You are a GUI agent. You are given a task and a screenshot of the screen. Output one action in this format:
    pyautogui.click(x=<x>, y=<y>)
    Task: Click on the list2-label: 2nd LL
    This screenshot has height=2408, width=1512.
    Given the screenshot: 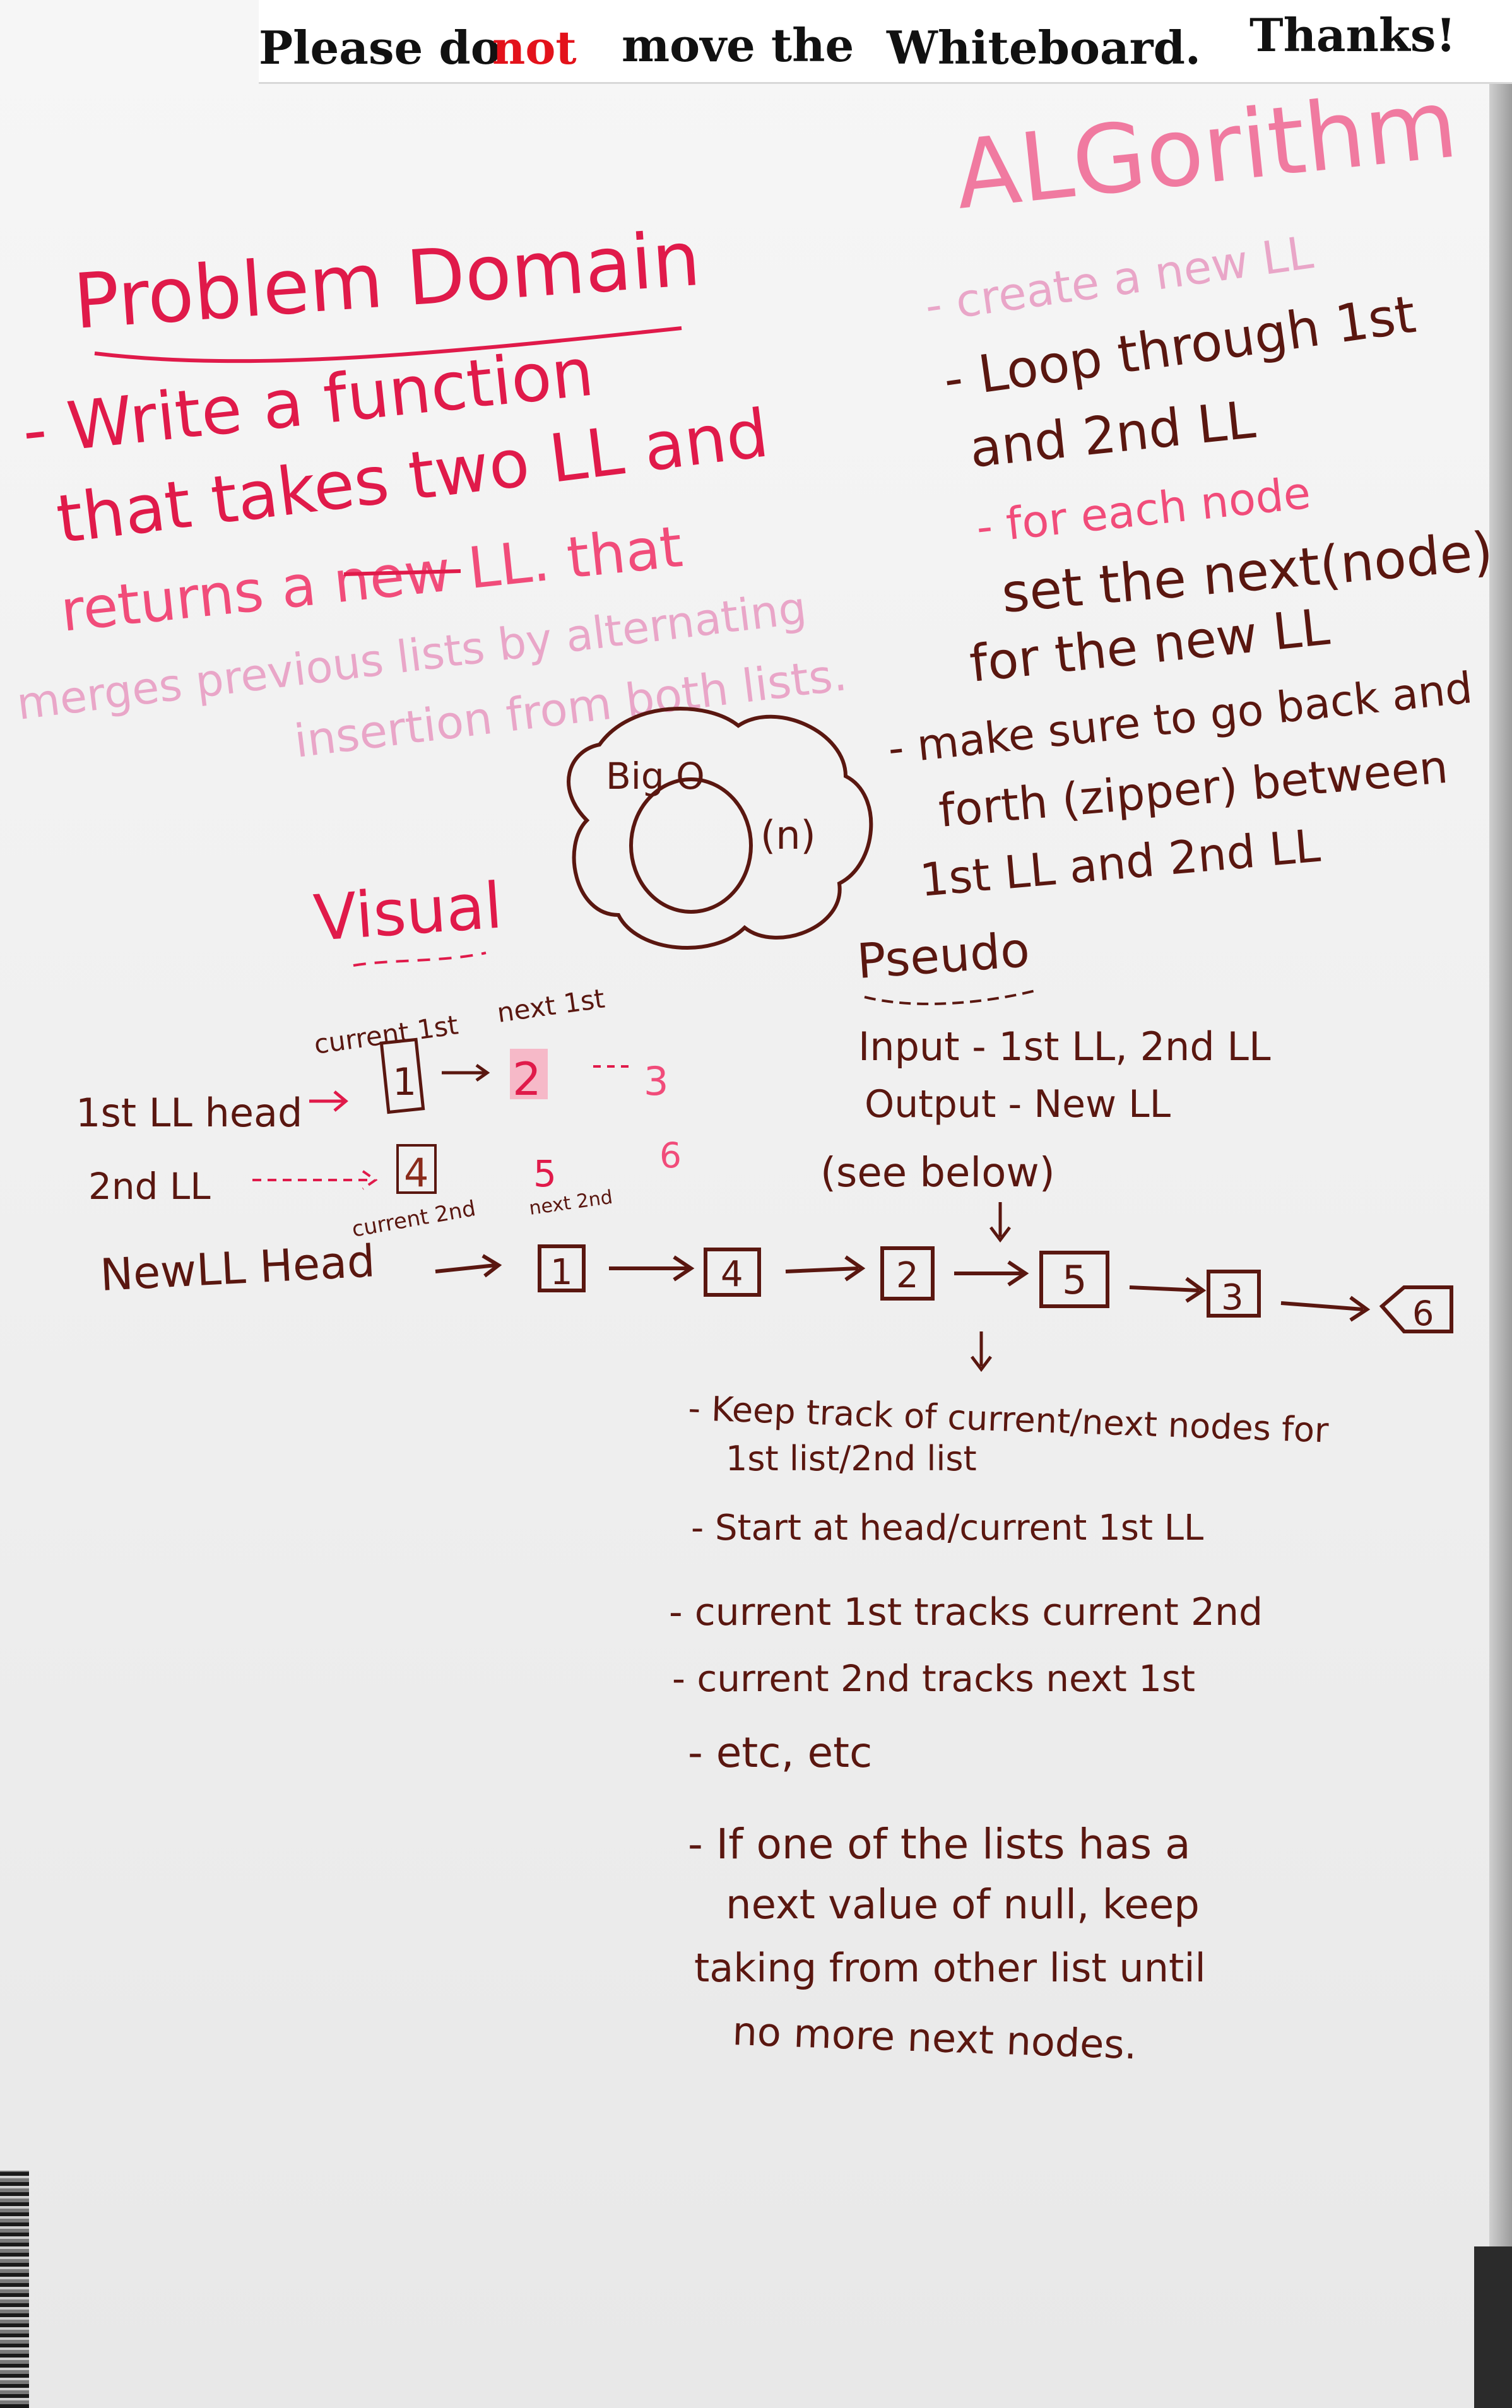 What is the action you would take?
    pyautogui.click(x=149, y=1186)
    